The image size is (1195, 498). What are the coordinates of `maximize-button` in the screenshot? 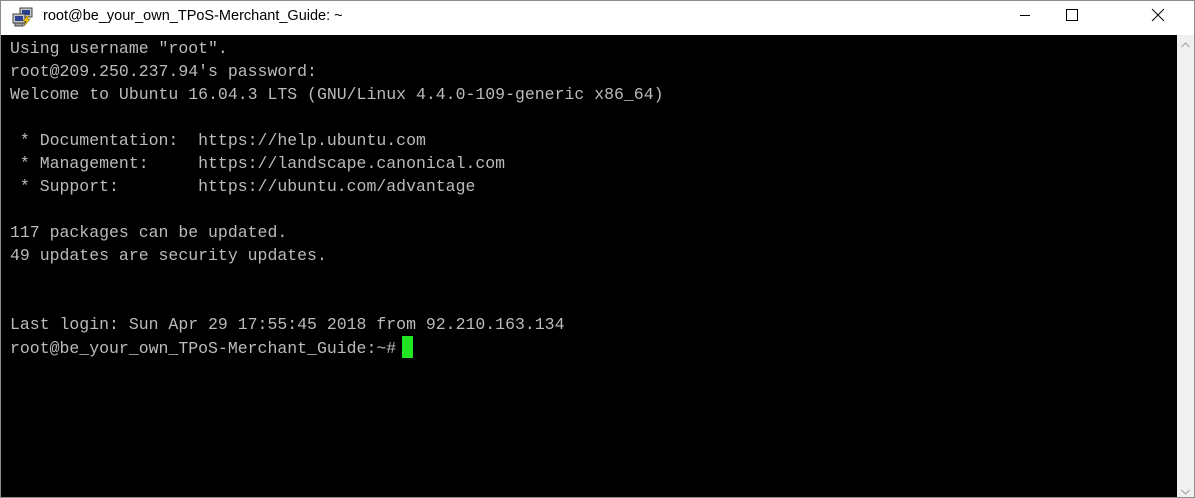 It's located at (1072, 17).